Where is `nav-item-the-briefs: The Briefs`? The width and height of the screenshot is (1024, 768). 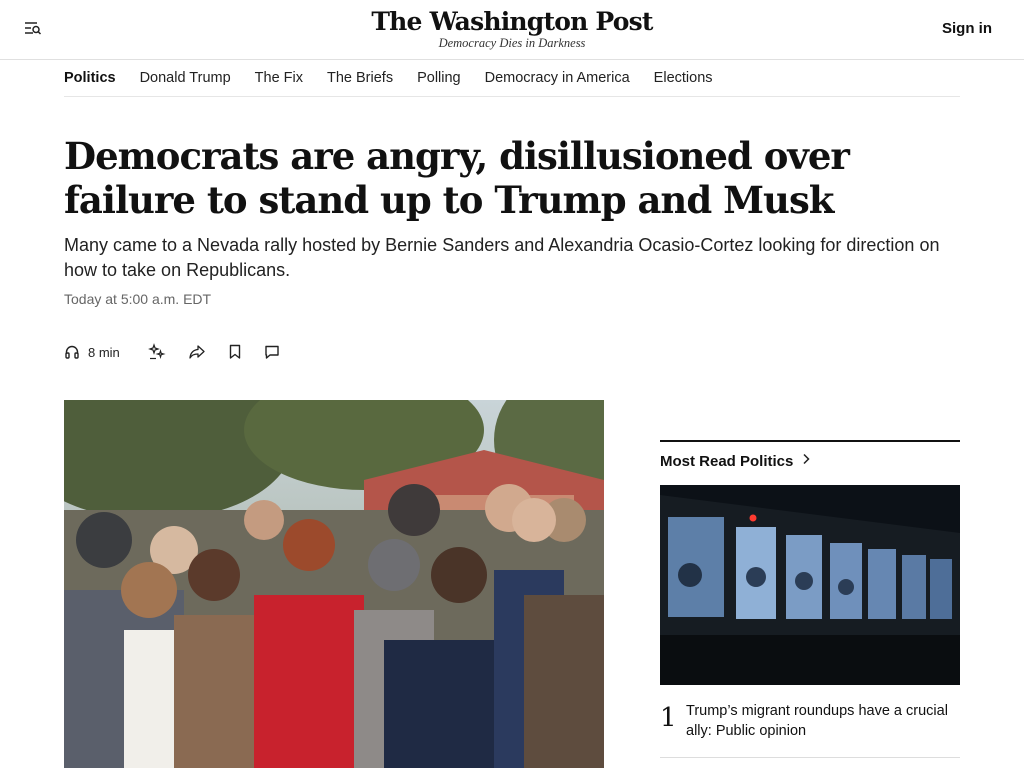
nav-item-the-briefs: The Briefs is located at coordinates (360, 78).